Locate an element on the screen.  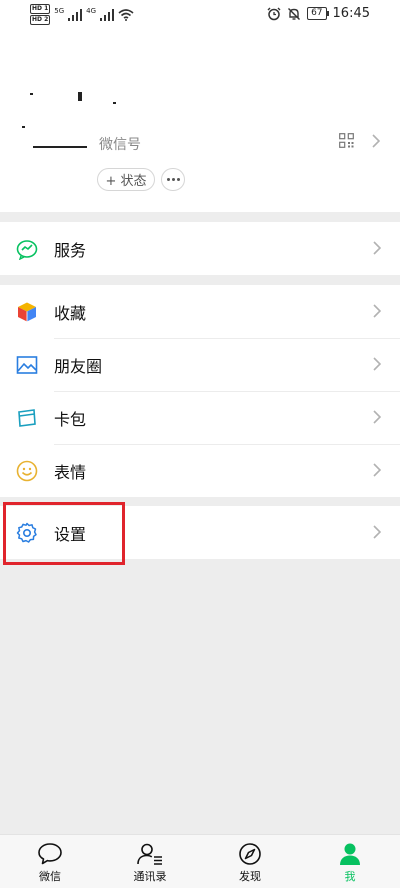
tab-me: 我 is located at coordinates (350, 861).